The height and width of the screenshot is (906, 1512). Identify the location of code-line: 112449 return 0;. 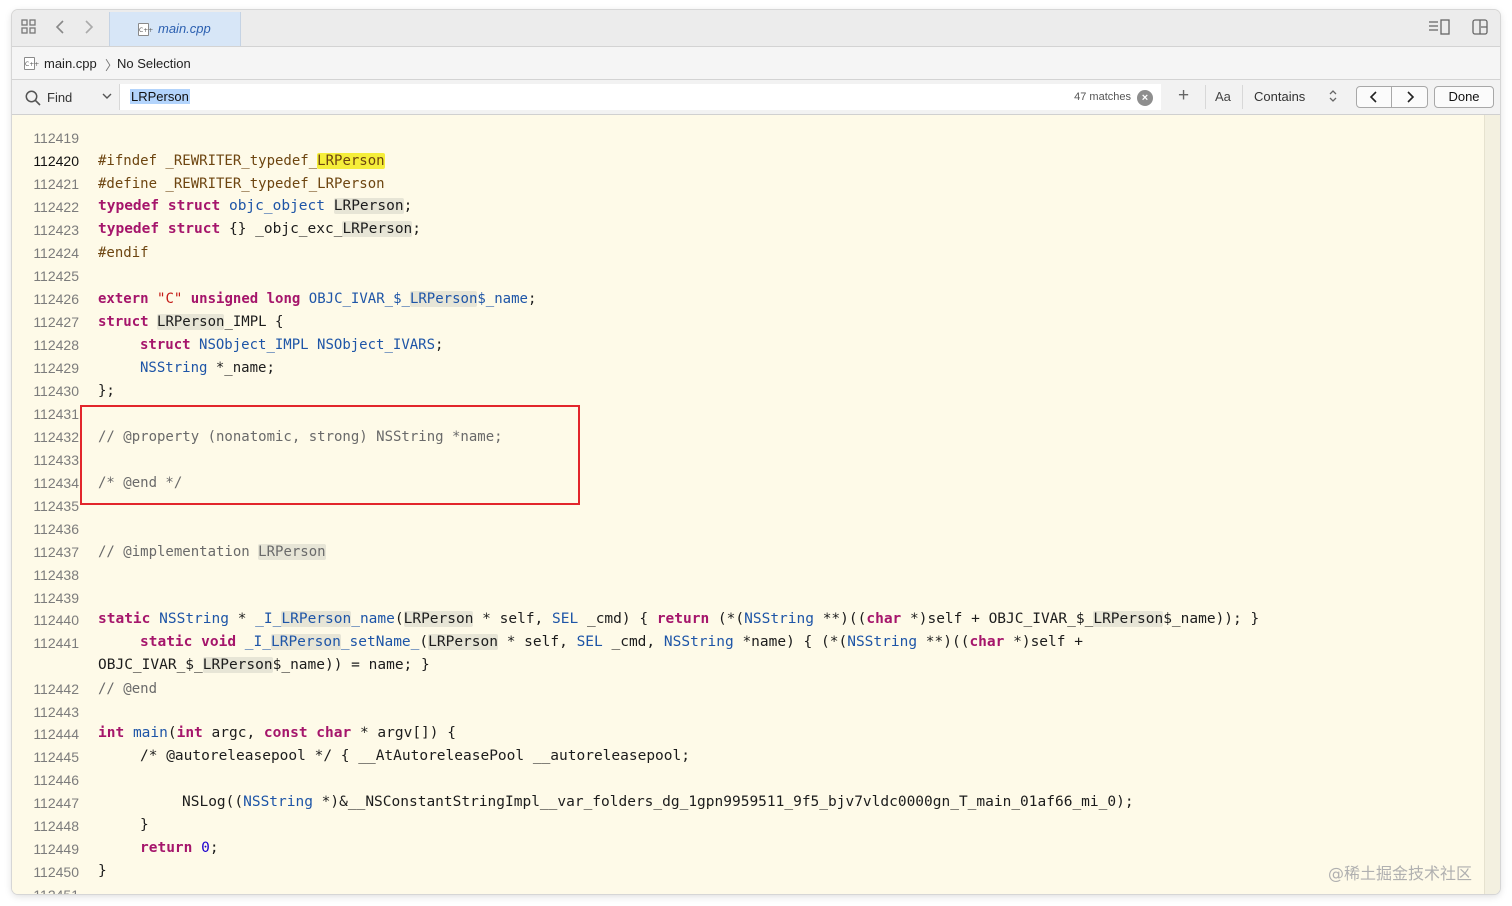
(748, 849).